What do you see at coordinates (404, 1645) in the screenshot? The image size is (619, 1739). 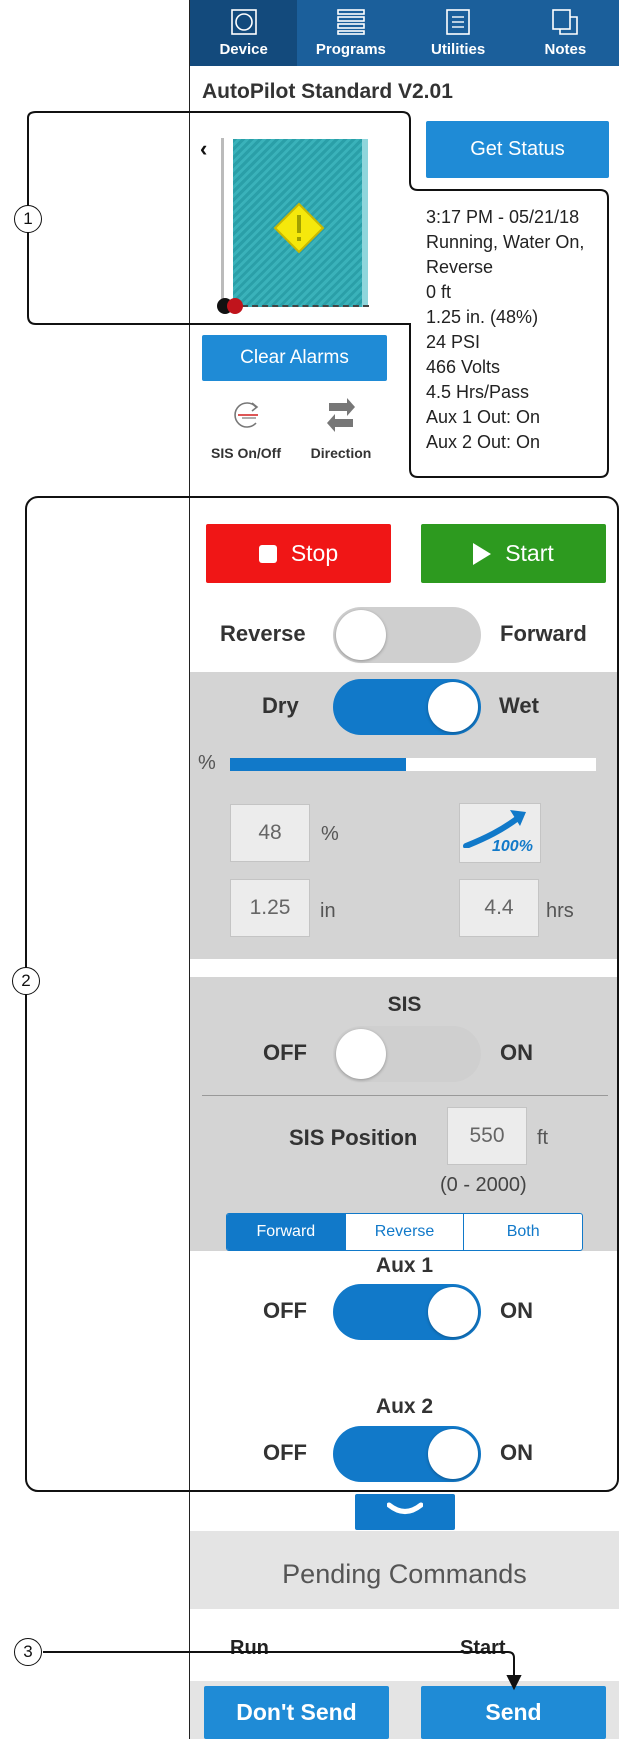 I see `pending-command-row: Run Start` at bounding box center [404, 1645].